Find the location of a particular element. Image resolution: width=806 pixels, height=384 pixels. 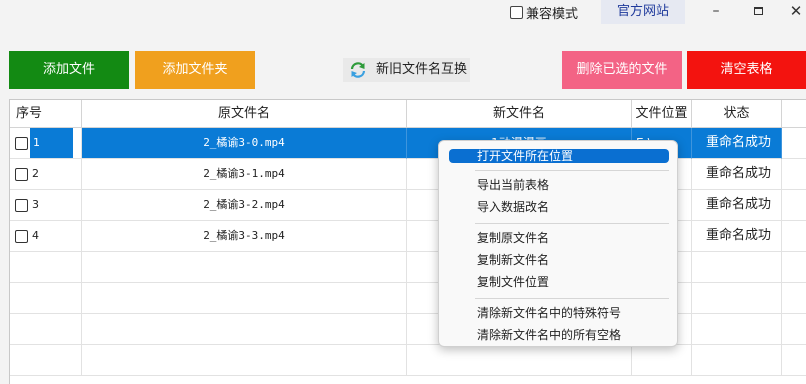

table-row: 1 2_橘谕3-0.mp4 1动漫漫画 E:\ 重命名成功 is located at coordinates (408, 143).